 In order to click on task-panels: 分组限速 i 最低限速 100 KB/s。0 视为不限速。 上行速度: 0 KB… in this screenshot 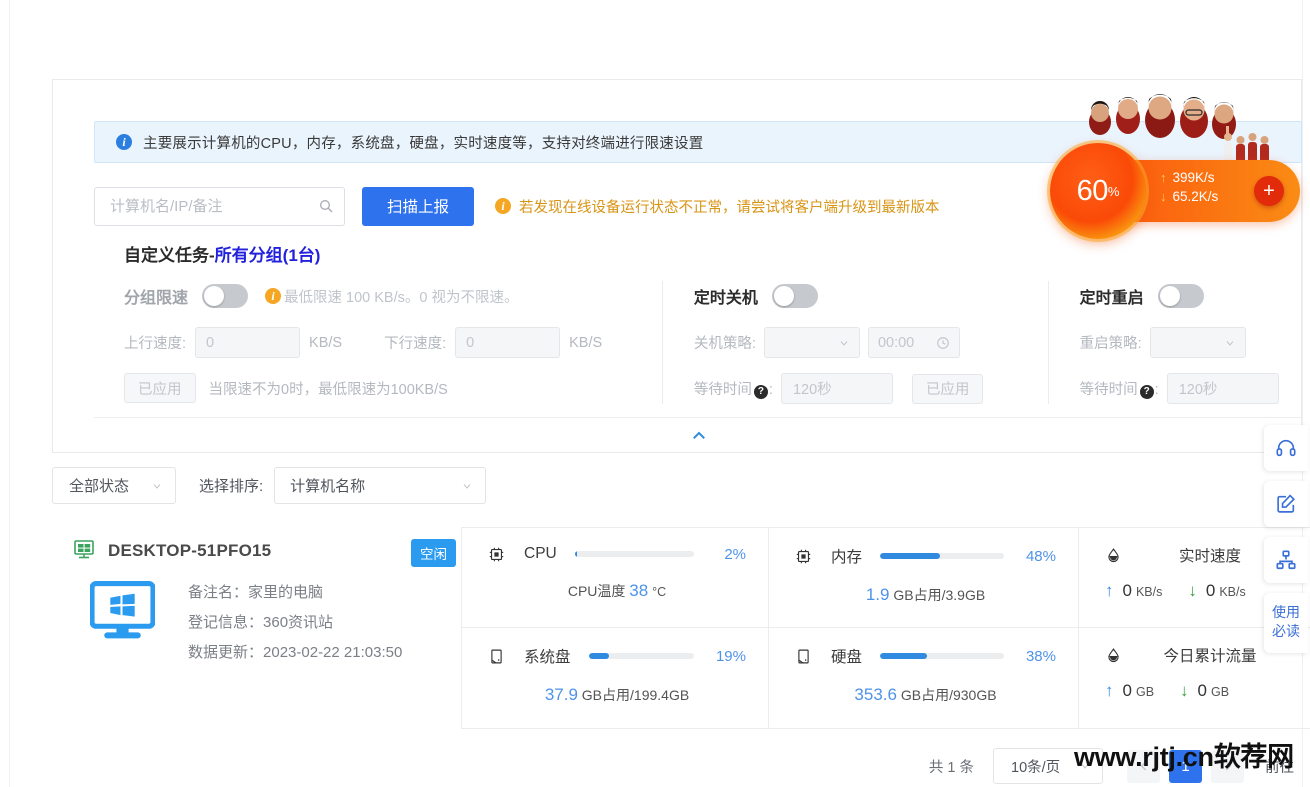, I will do `click(712, 342)`.